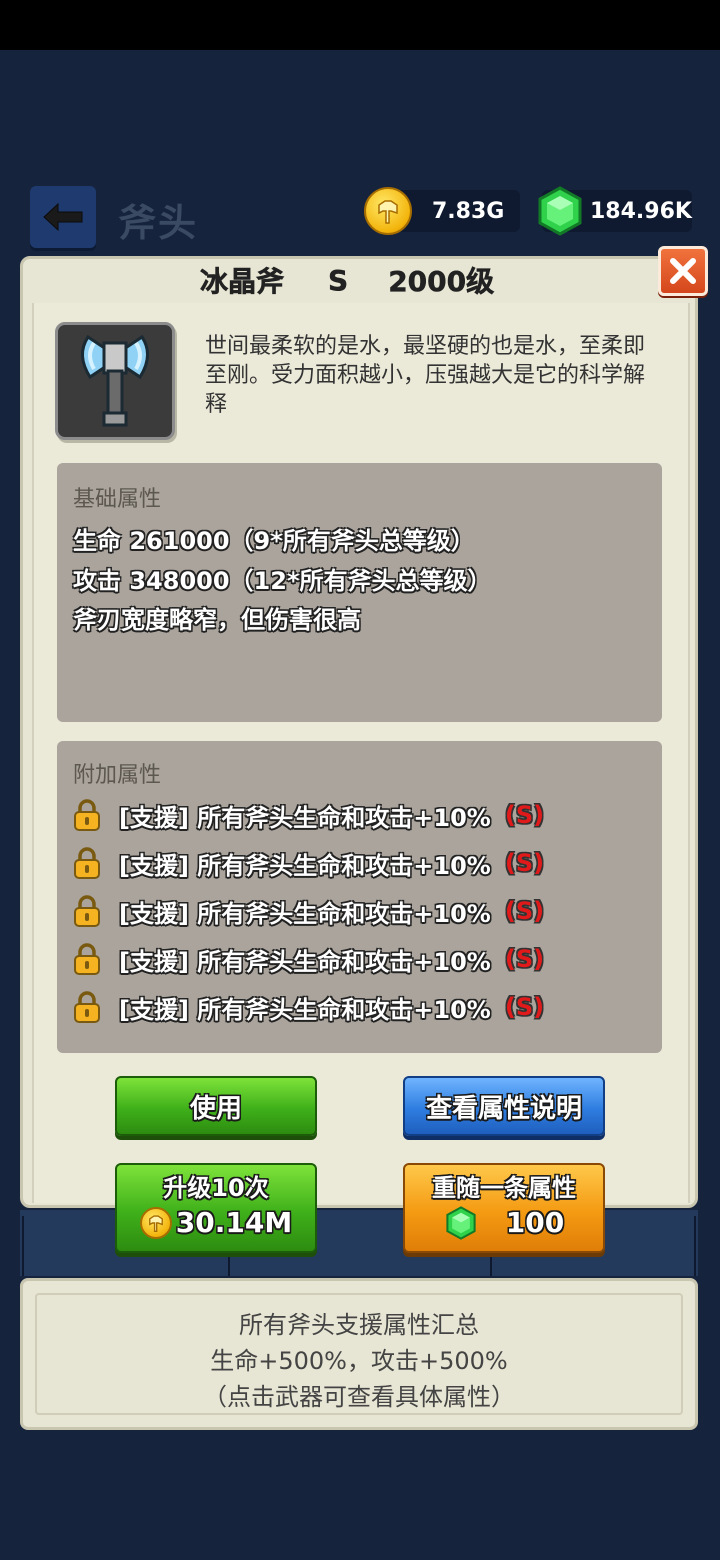  I want to click on gold-amount: 7.83G, so click(468, 211).